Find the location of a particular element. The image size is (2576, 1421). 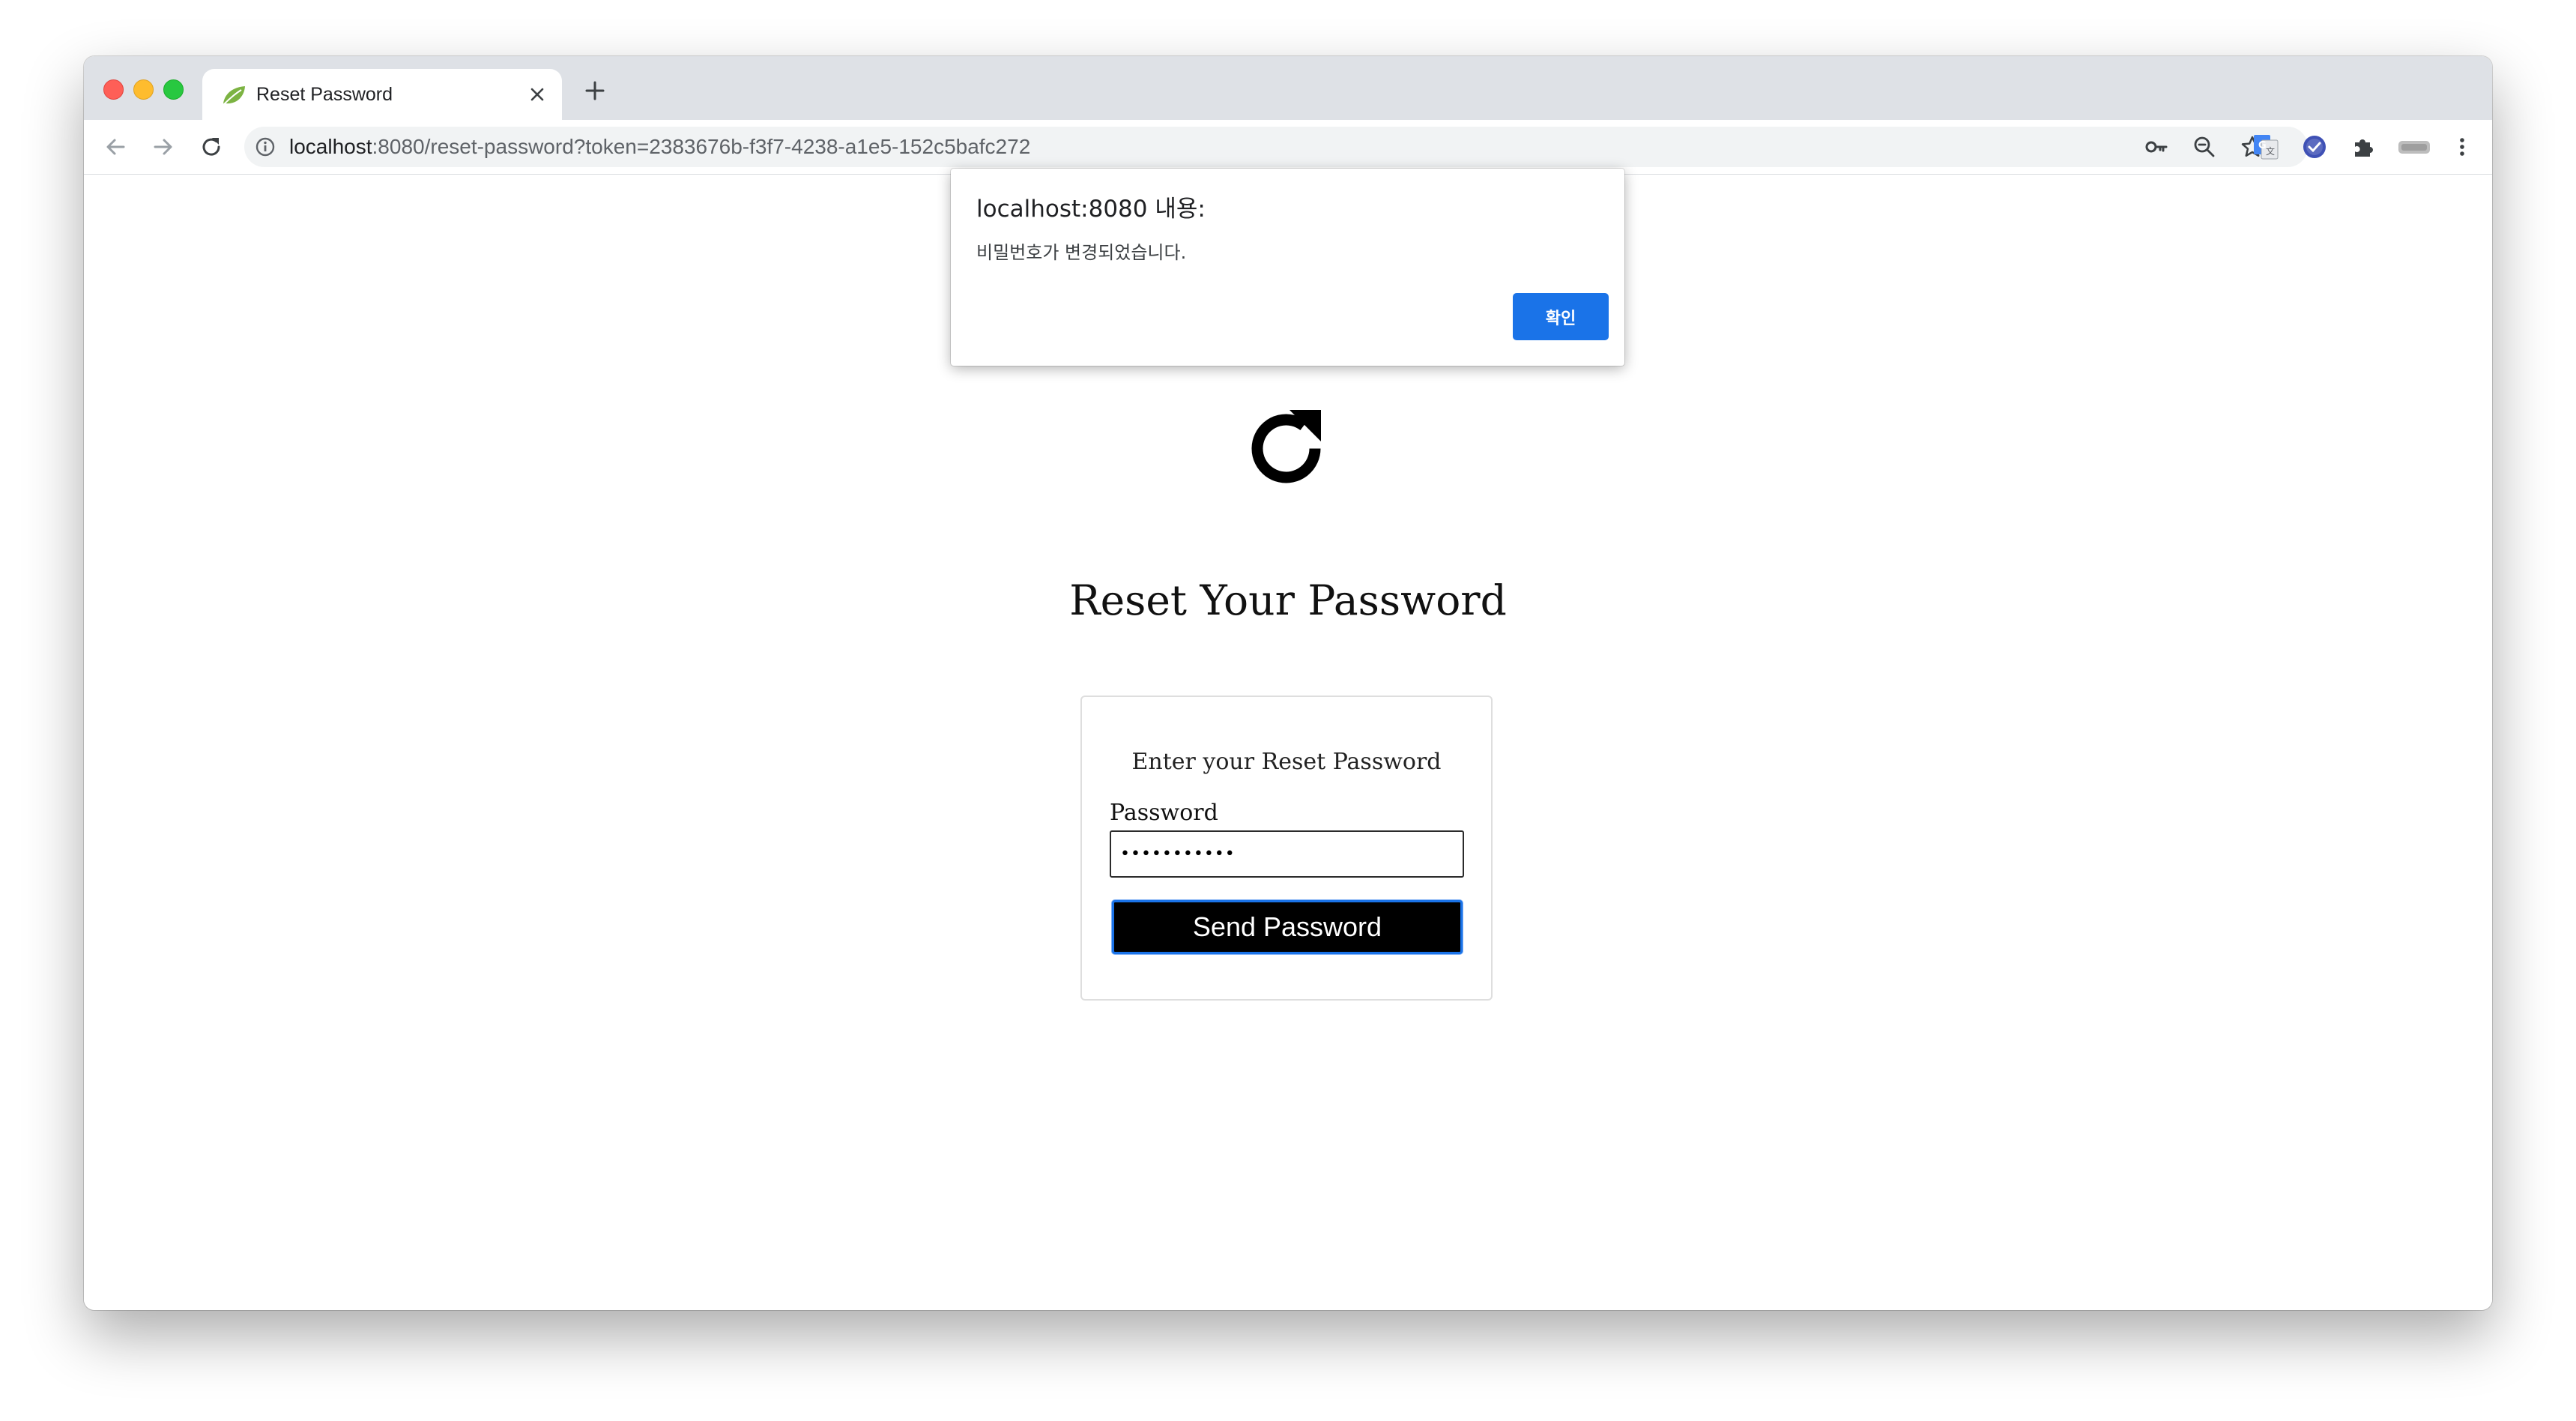

key-icon is located at coordinates (2156, 146).